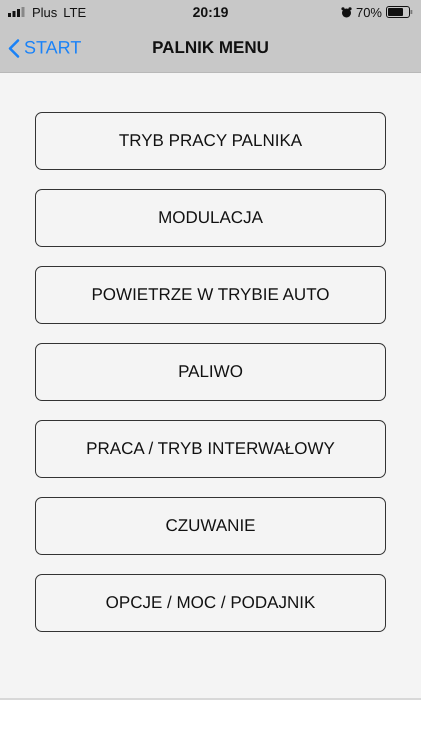  I want to click on battery-icon, so click(399, 12).